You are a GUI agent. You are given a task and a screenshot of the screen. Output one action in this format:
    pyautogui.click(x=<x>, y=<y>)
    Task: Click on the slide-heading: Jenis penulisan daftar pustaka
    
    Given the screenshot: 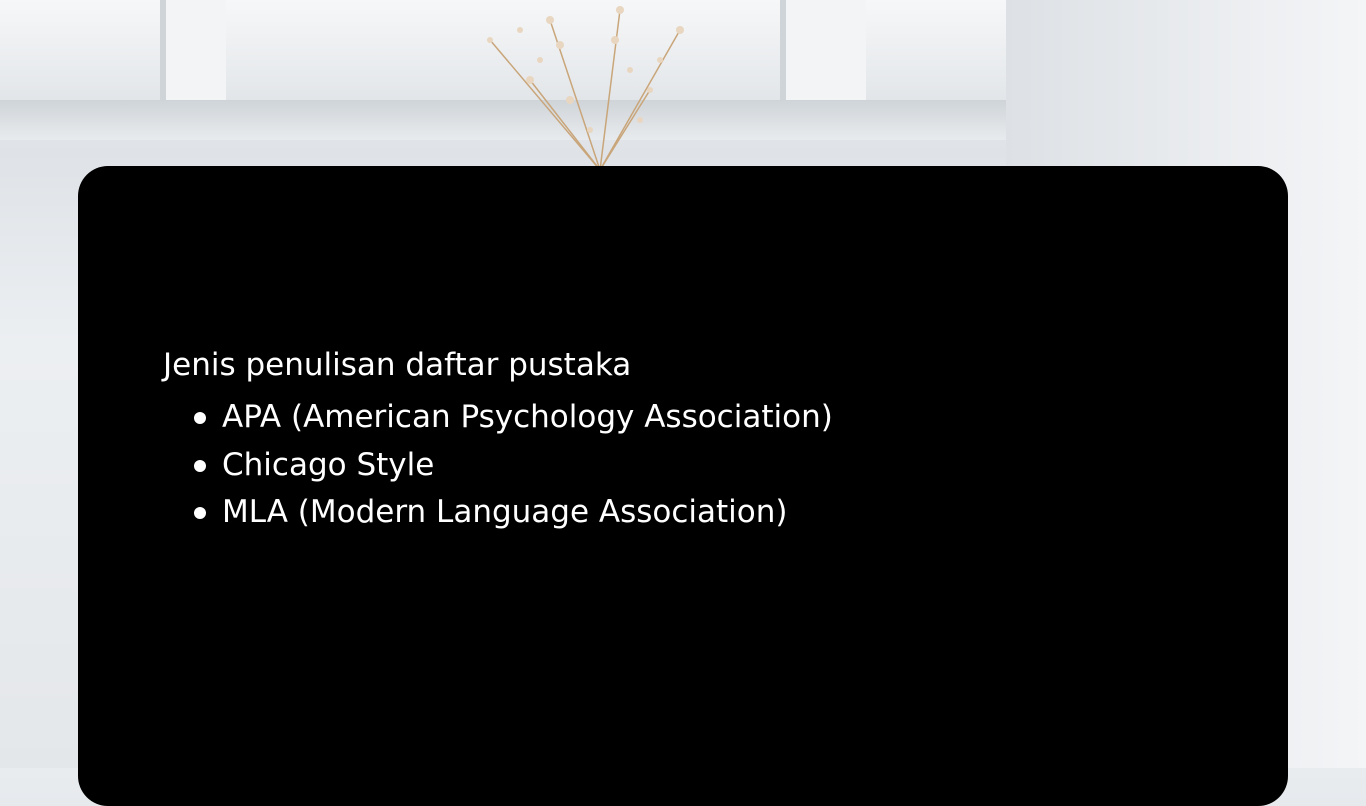 What is the action you would take?
    pyautogui.click(x=397, y=365)
    